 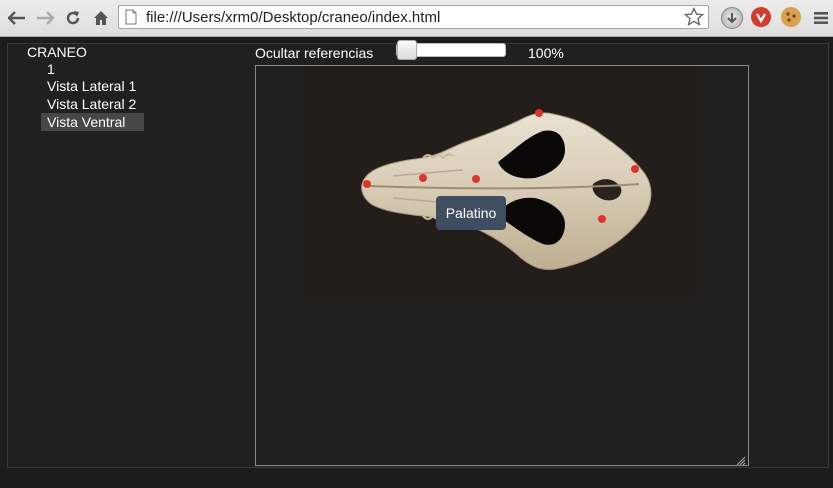 I want to click on hide-references-label: Ocultar referencias, so click(x=314, y=53).